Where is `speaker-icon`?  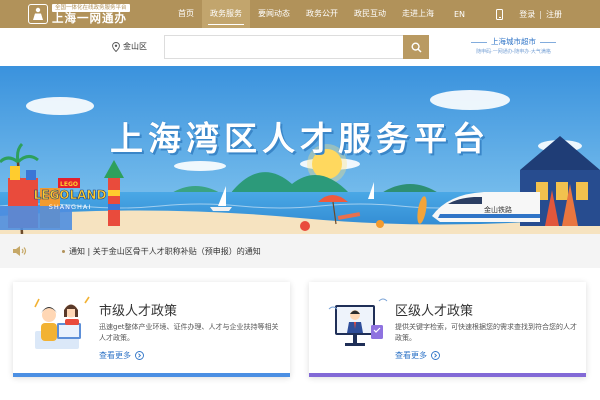 speaker-icon is located at coordinates (20, 251).